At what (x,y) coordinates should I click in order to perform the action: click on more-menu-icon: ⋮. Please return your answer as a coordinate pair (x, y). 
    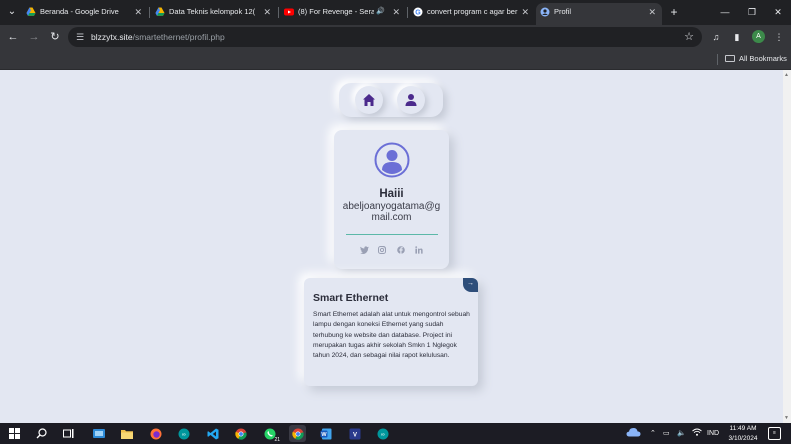
    Looking at the image, I should click on (779, 37).